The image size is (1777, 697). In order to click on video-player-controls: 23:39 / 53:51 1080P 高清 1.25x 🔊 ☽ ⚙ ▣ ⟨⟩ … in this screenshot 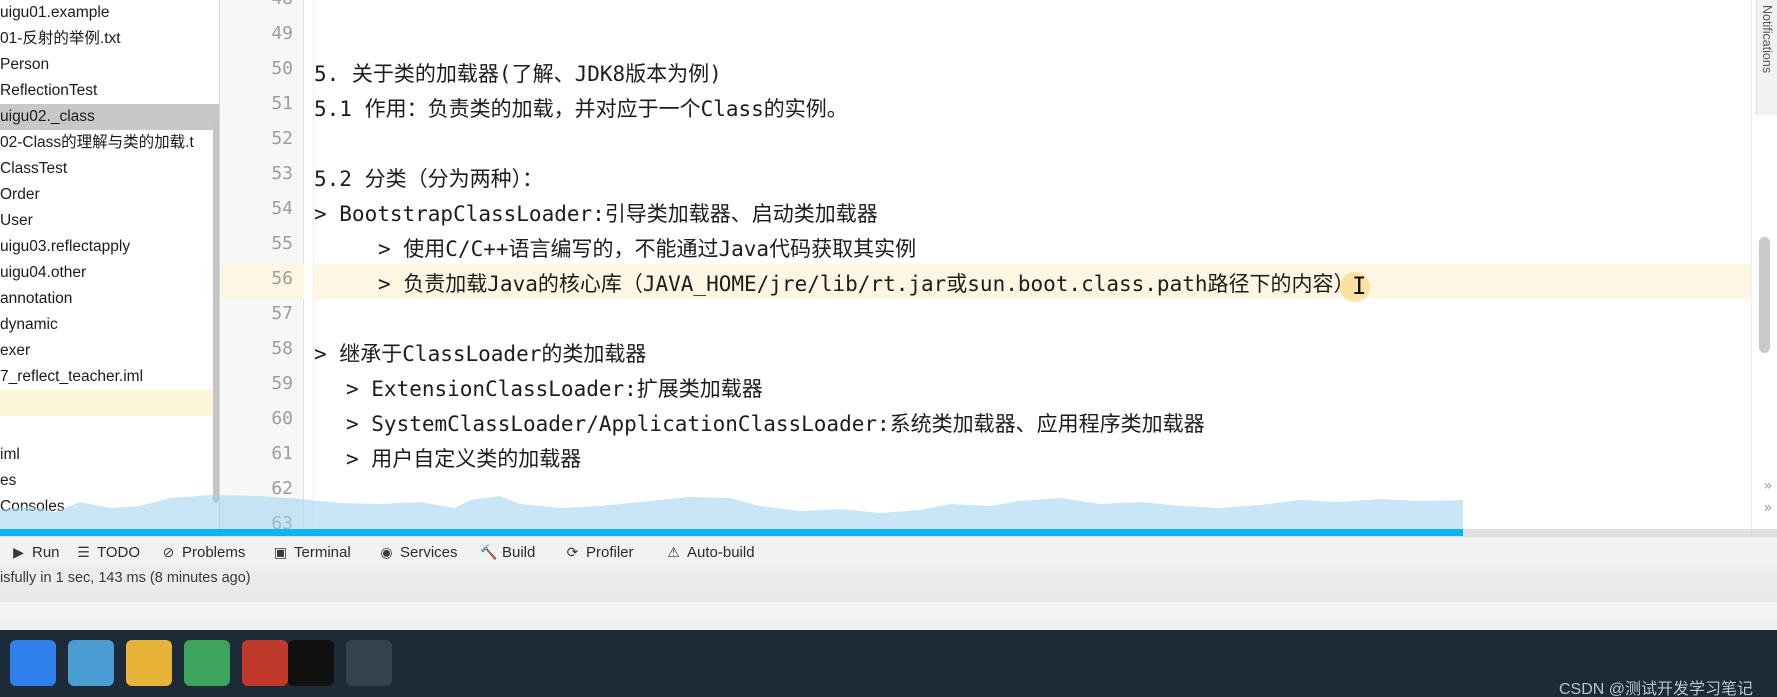, I will do `click(888, 598)`.